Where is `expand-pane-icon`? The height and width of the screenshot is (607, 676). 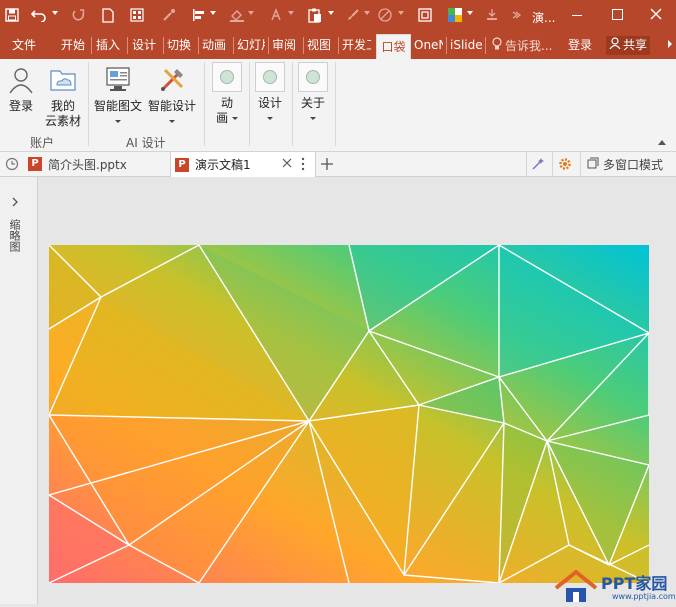
expand-pane-icon is located at coordinates (15, 203).